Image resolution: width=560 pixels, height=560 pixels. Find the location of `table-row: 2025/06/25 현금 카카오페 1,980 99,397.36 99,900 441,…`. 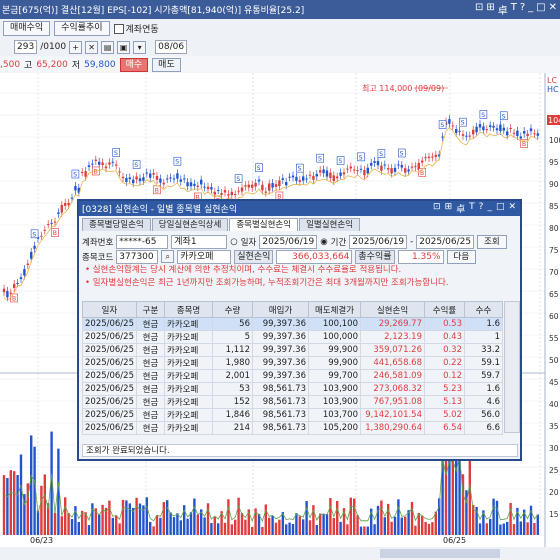

table-row: 2025/06/25 현금 카카오페 1,980 99,397.36 99,900 441,… is located at coordinates (292, 363).